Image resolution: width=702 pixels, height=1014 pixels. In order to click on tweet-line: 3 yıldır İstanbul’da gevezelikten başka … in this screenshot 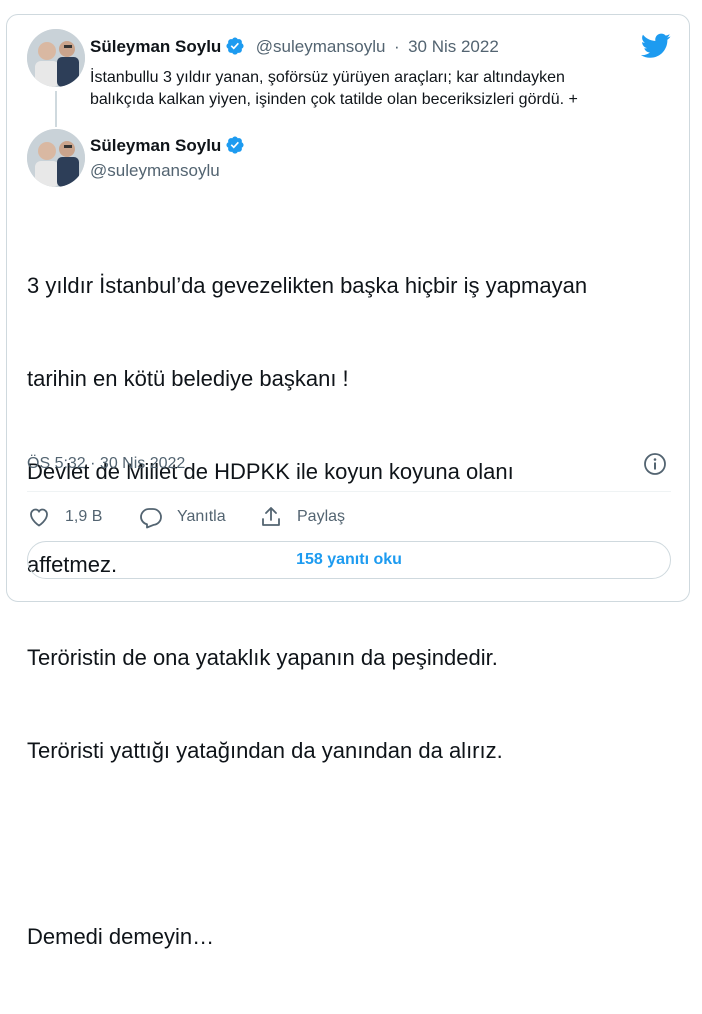, I will do `click(307, 285)`.